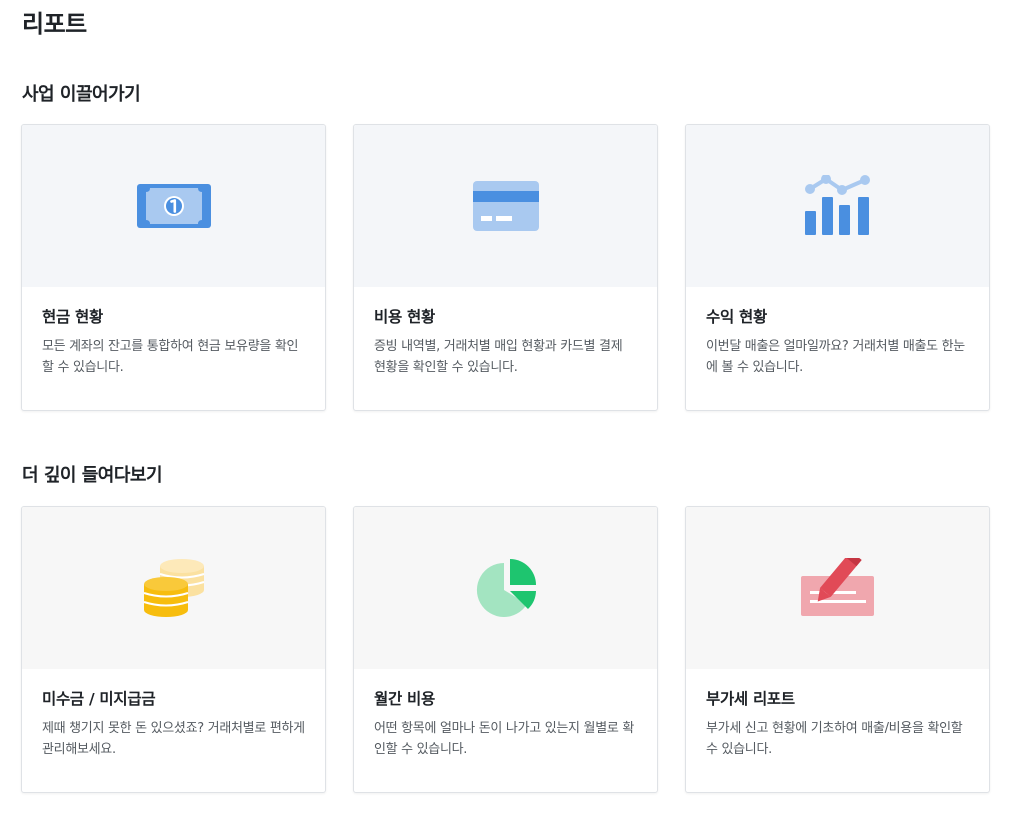 This screenshot has width=1026, height=826. I want to click on bar-line-chart-icon, so click(837, 205).